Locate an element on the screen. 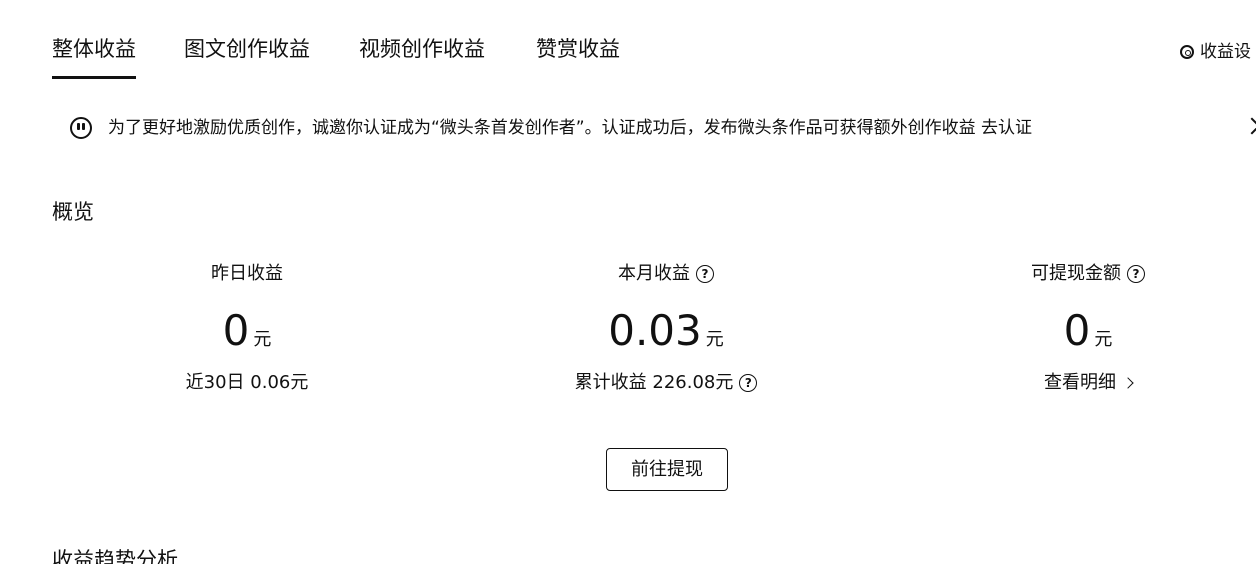  tab-appreciation-income: 赞赏收益 is located at coordinates (578, 49).